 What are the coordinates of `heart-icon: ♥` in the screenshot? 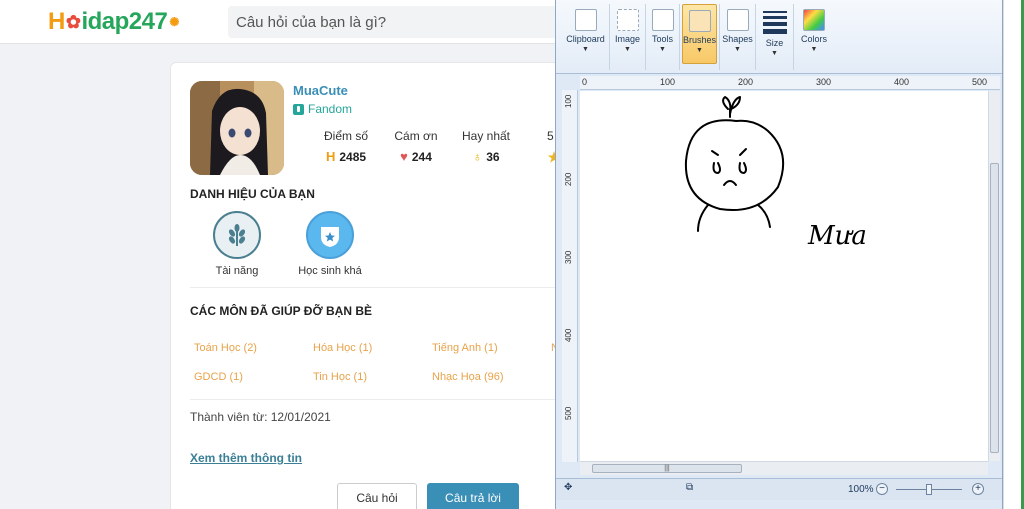 It's located at (404, 156).